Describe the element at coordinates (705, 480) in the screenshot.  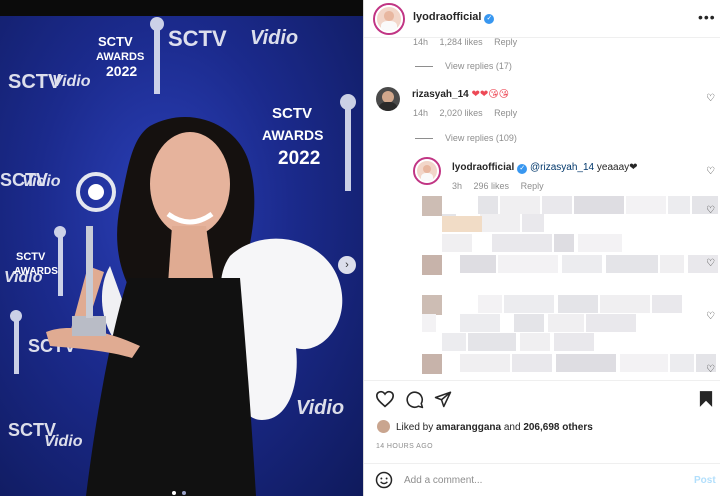
I see `post-button: Post` at that location.